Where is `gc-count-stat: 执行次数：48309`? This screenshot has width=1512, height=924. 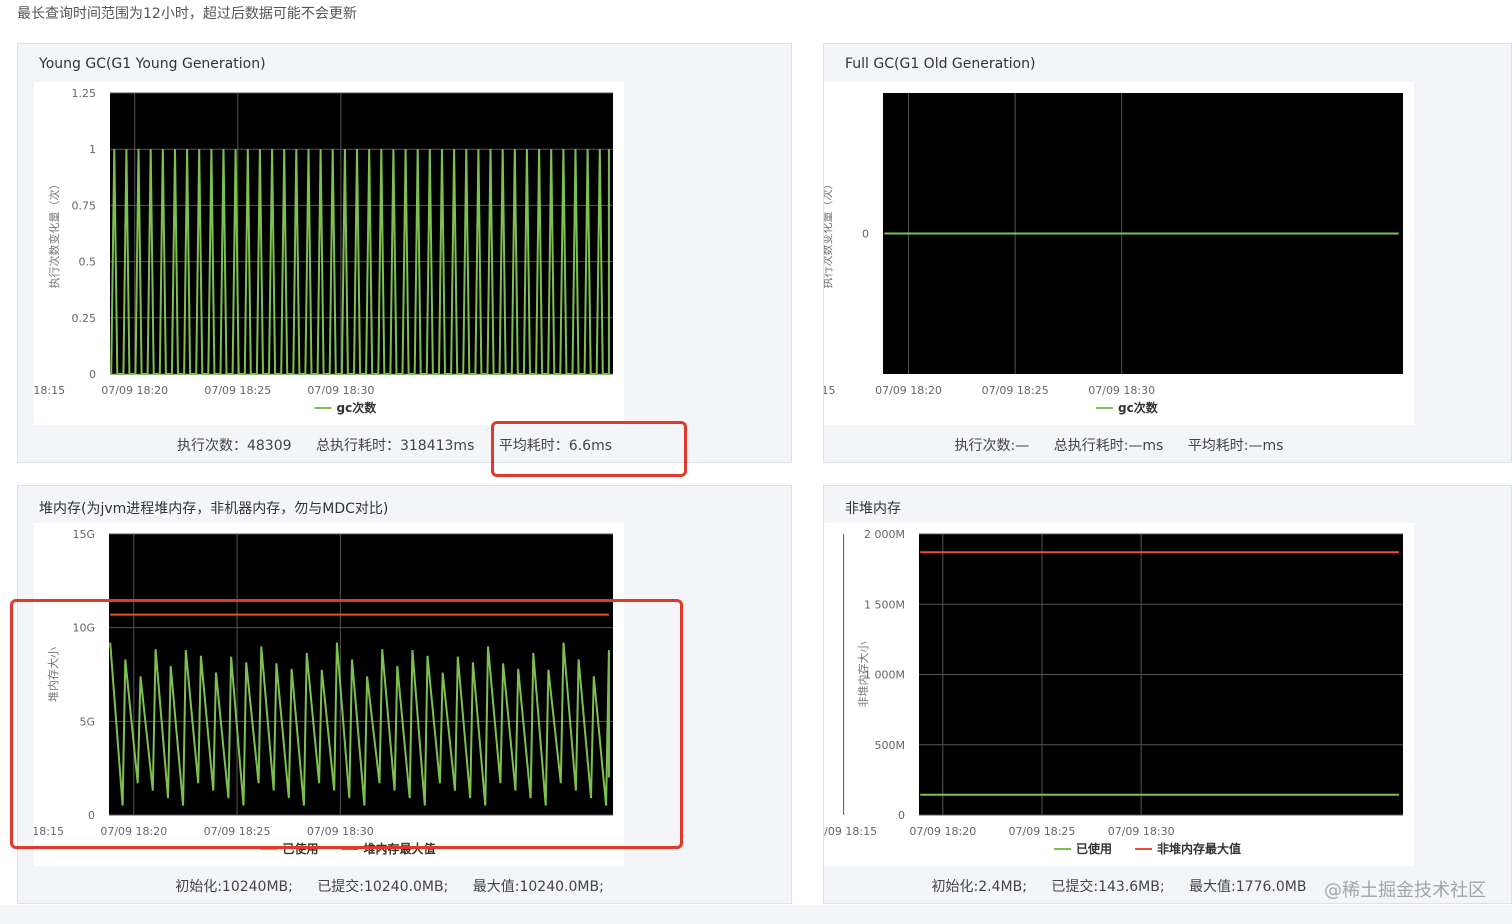 gc-count-stat: 执行次数：48309 is located at coordinates (234, 446).